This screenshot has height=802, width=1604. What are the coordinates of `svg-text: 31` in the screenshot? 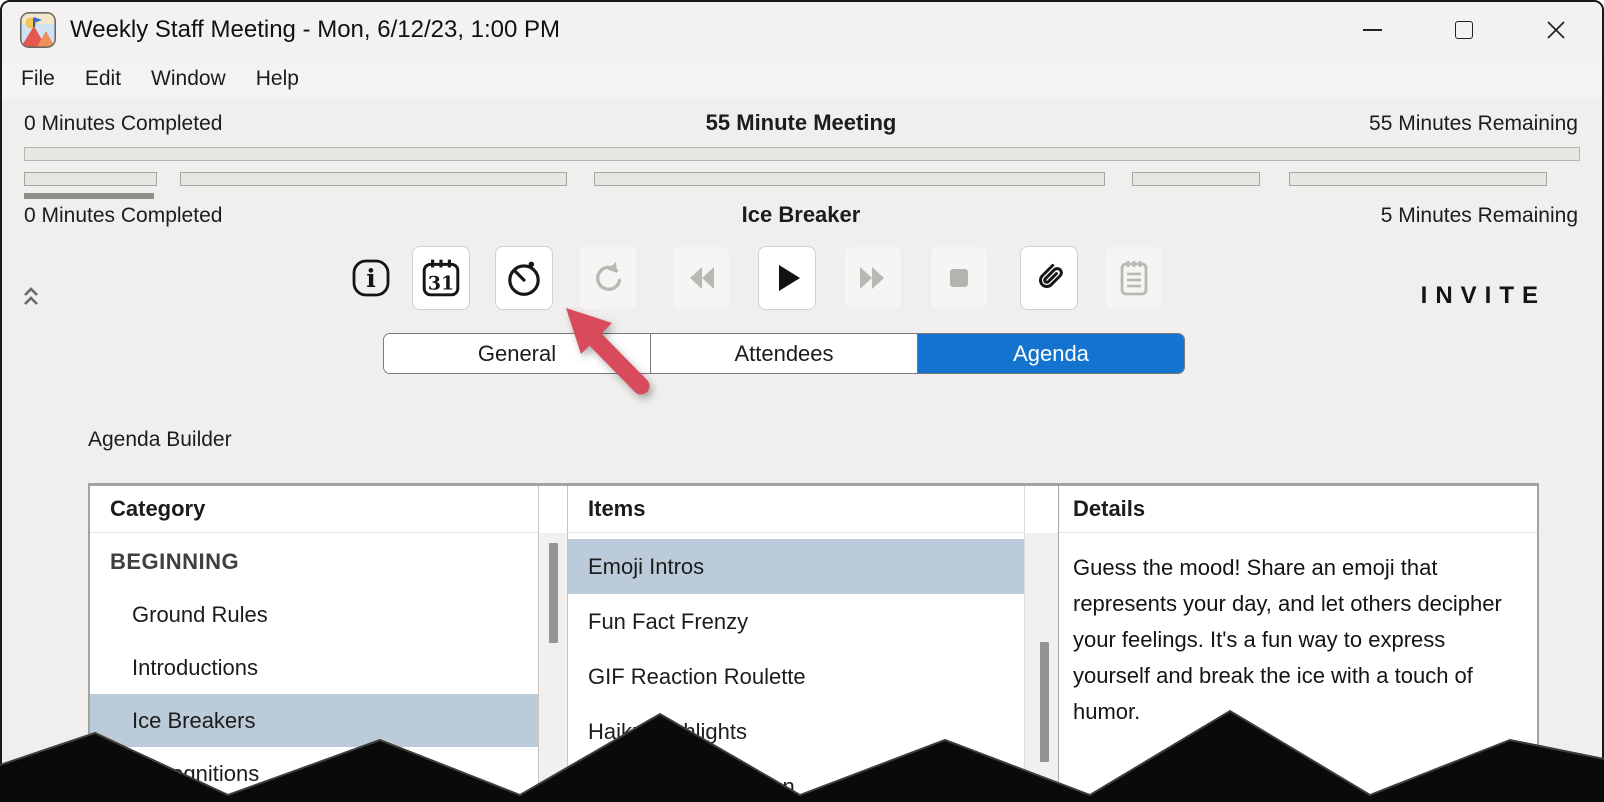 It's located at (441, 284).